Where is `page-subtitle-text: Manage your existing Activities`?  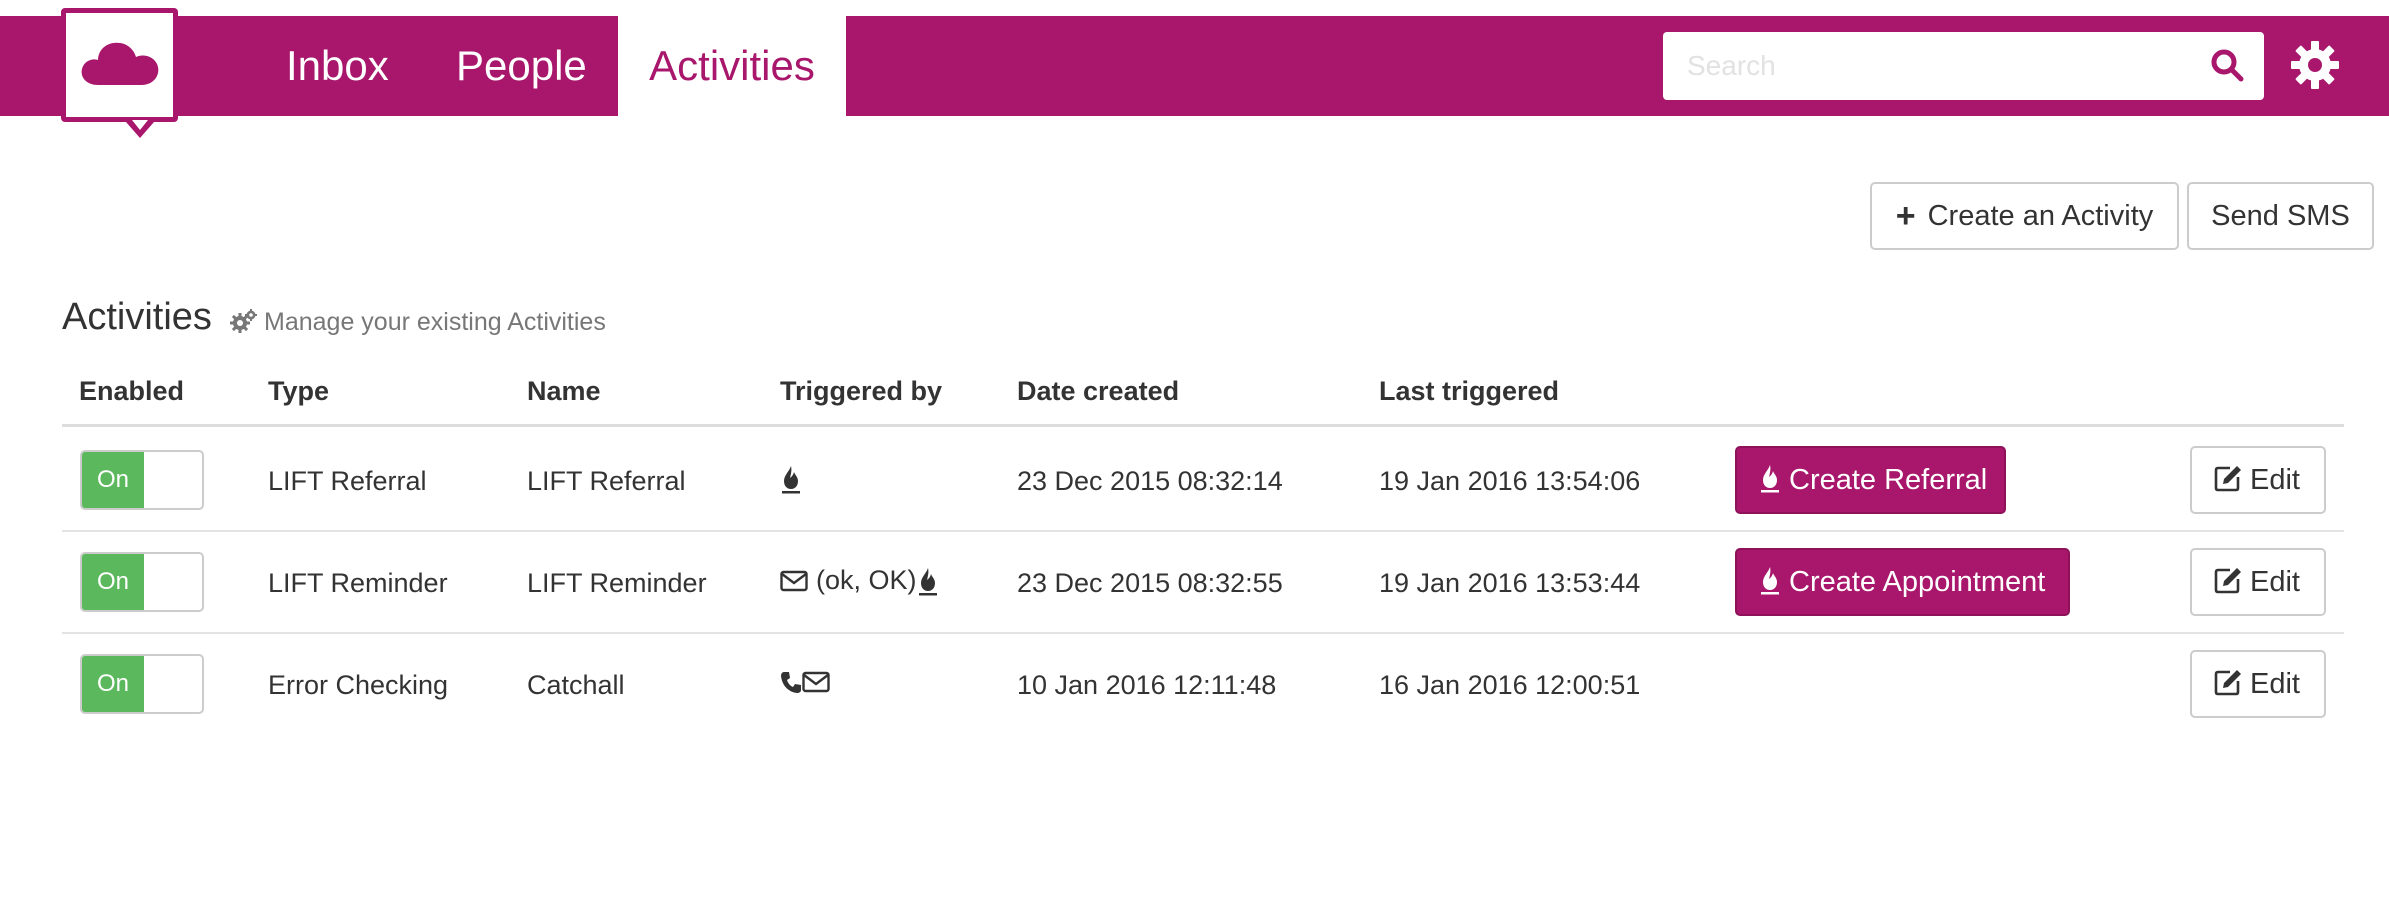 page-subtitle-text: Manage your existing Activities is located at coordinates (435, 322).